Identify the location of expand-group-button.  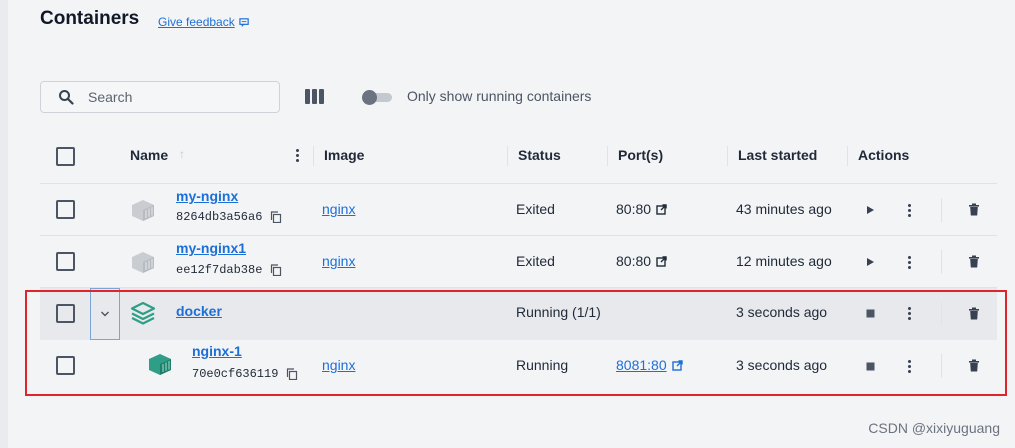
(105, 314).